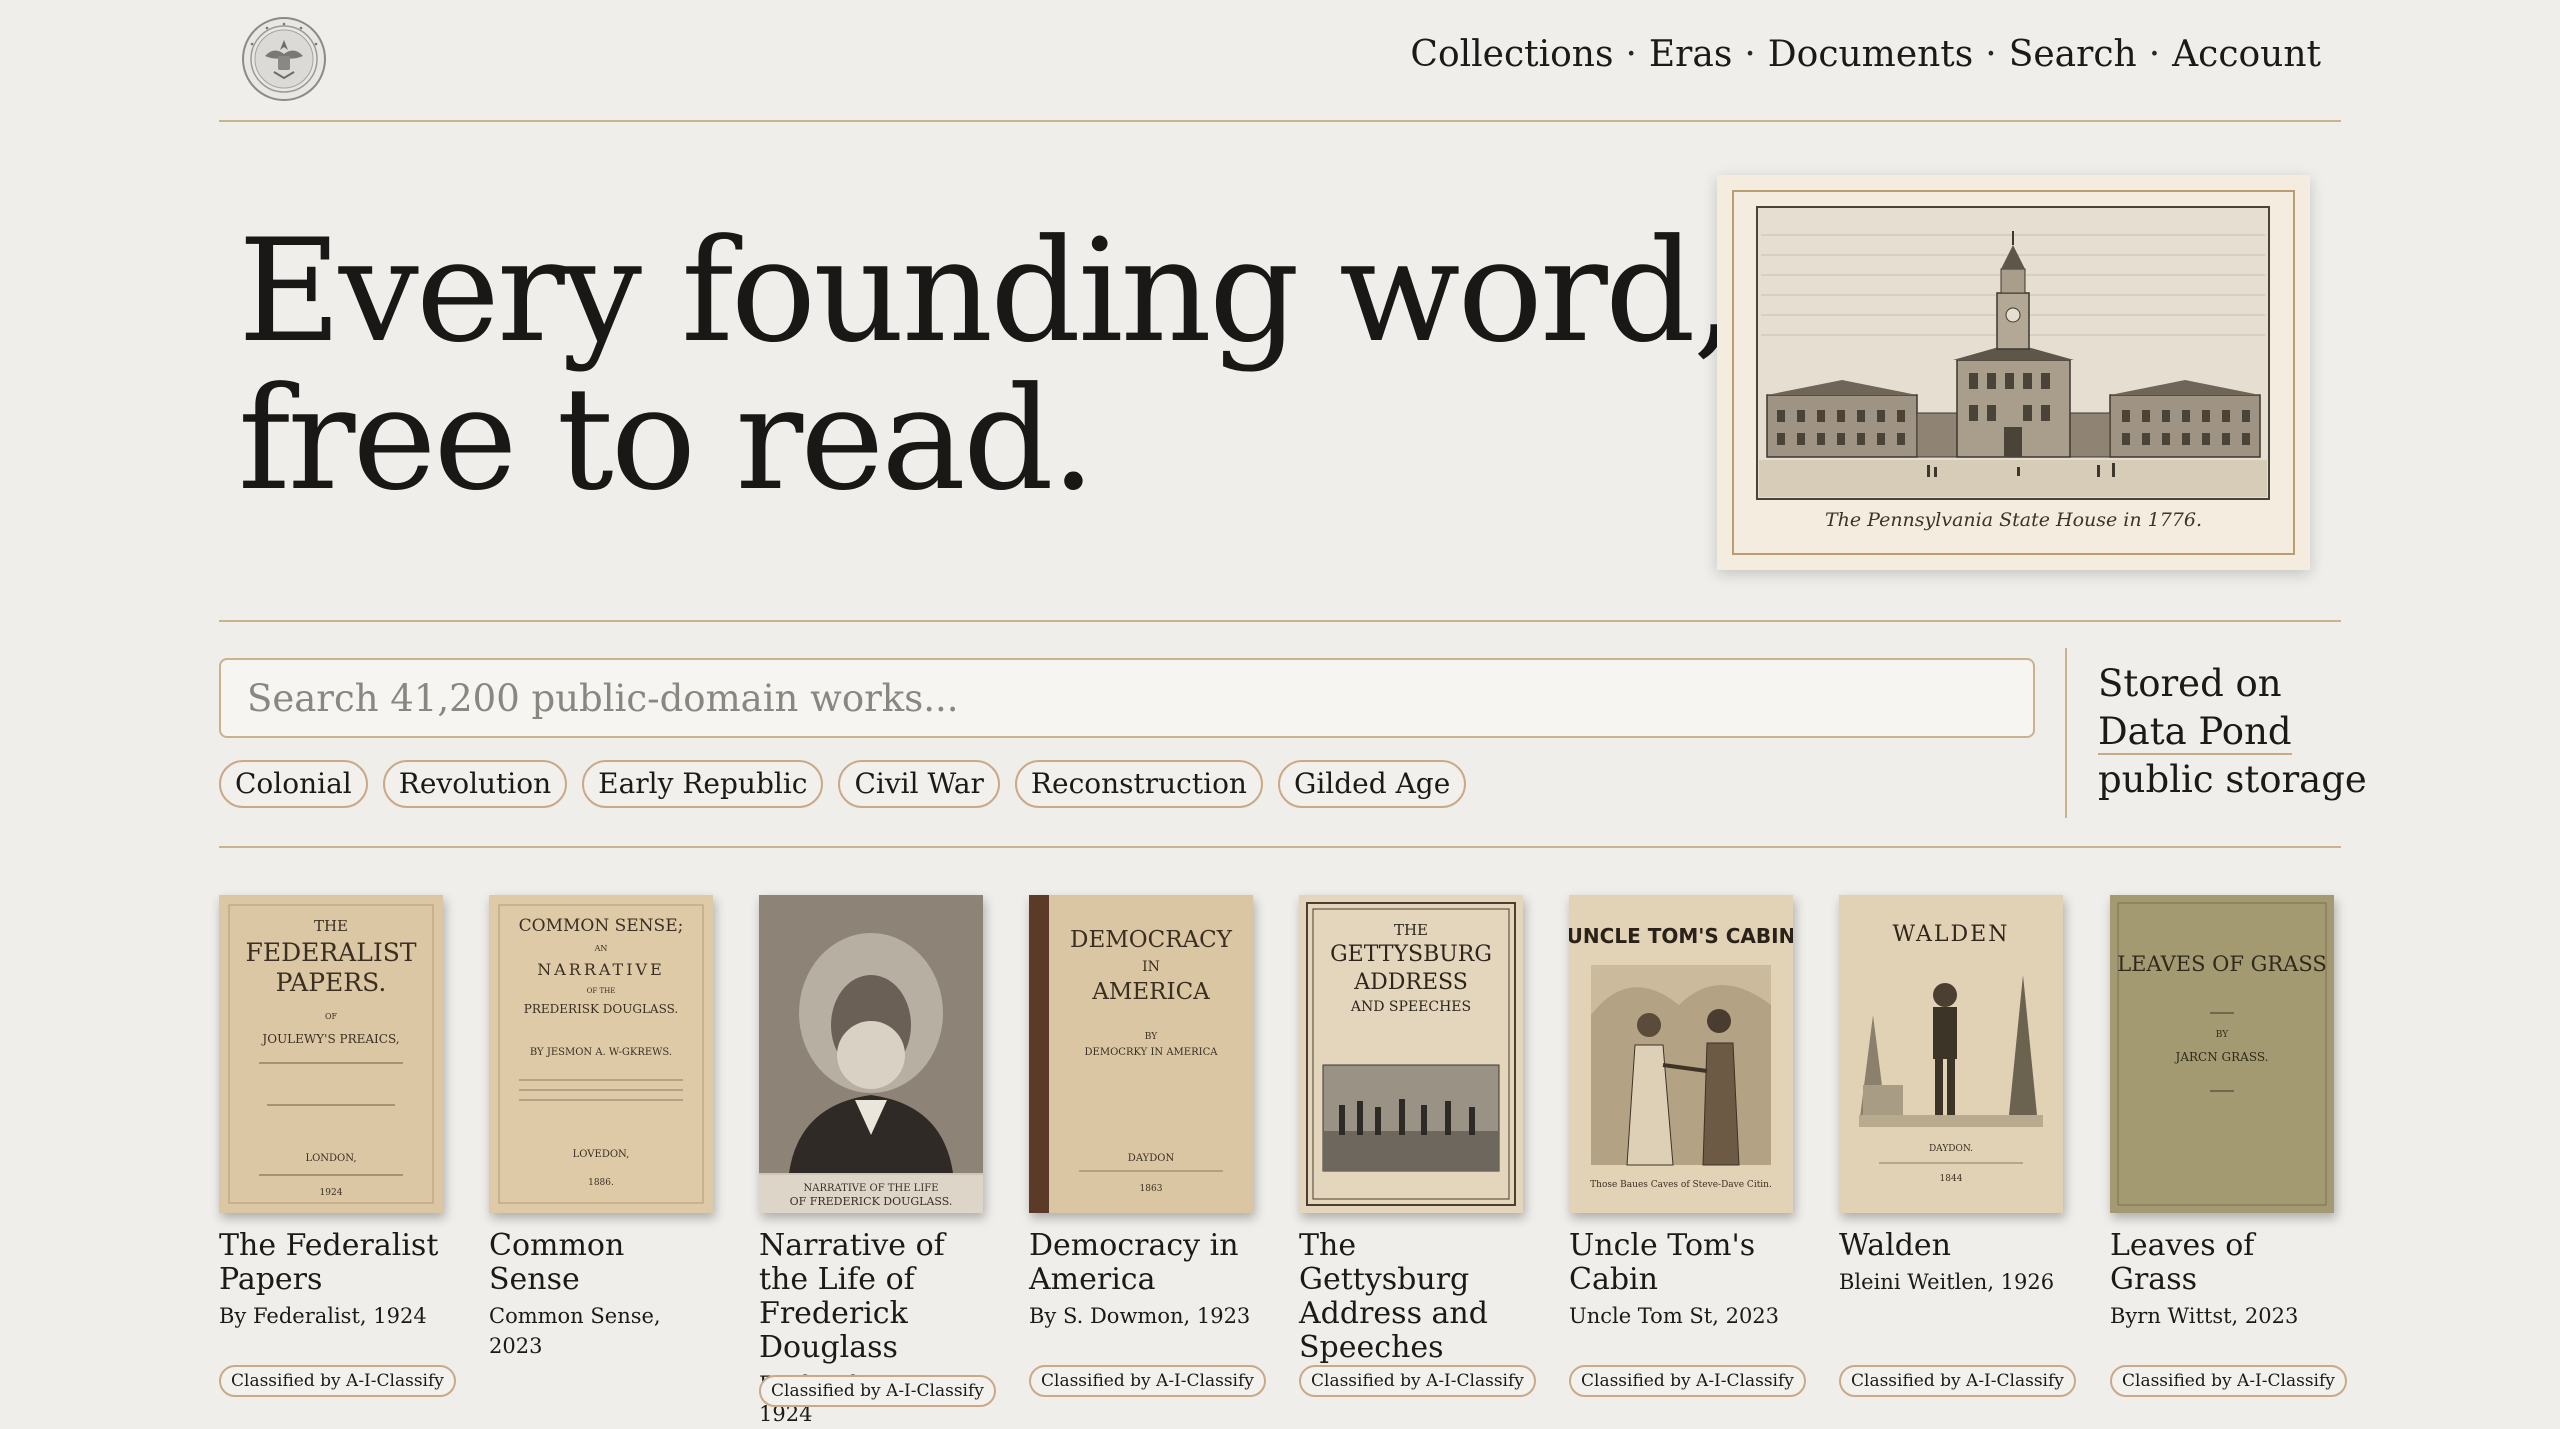 The height and width of the screenshot is (1429, 2560). What do you see at coordinates (2246, 54) in the screenshot?
I see `nav-account: Account` at bounding box center [2246, 54].